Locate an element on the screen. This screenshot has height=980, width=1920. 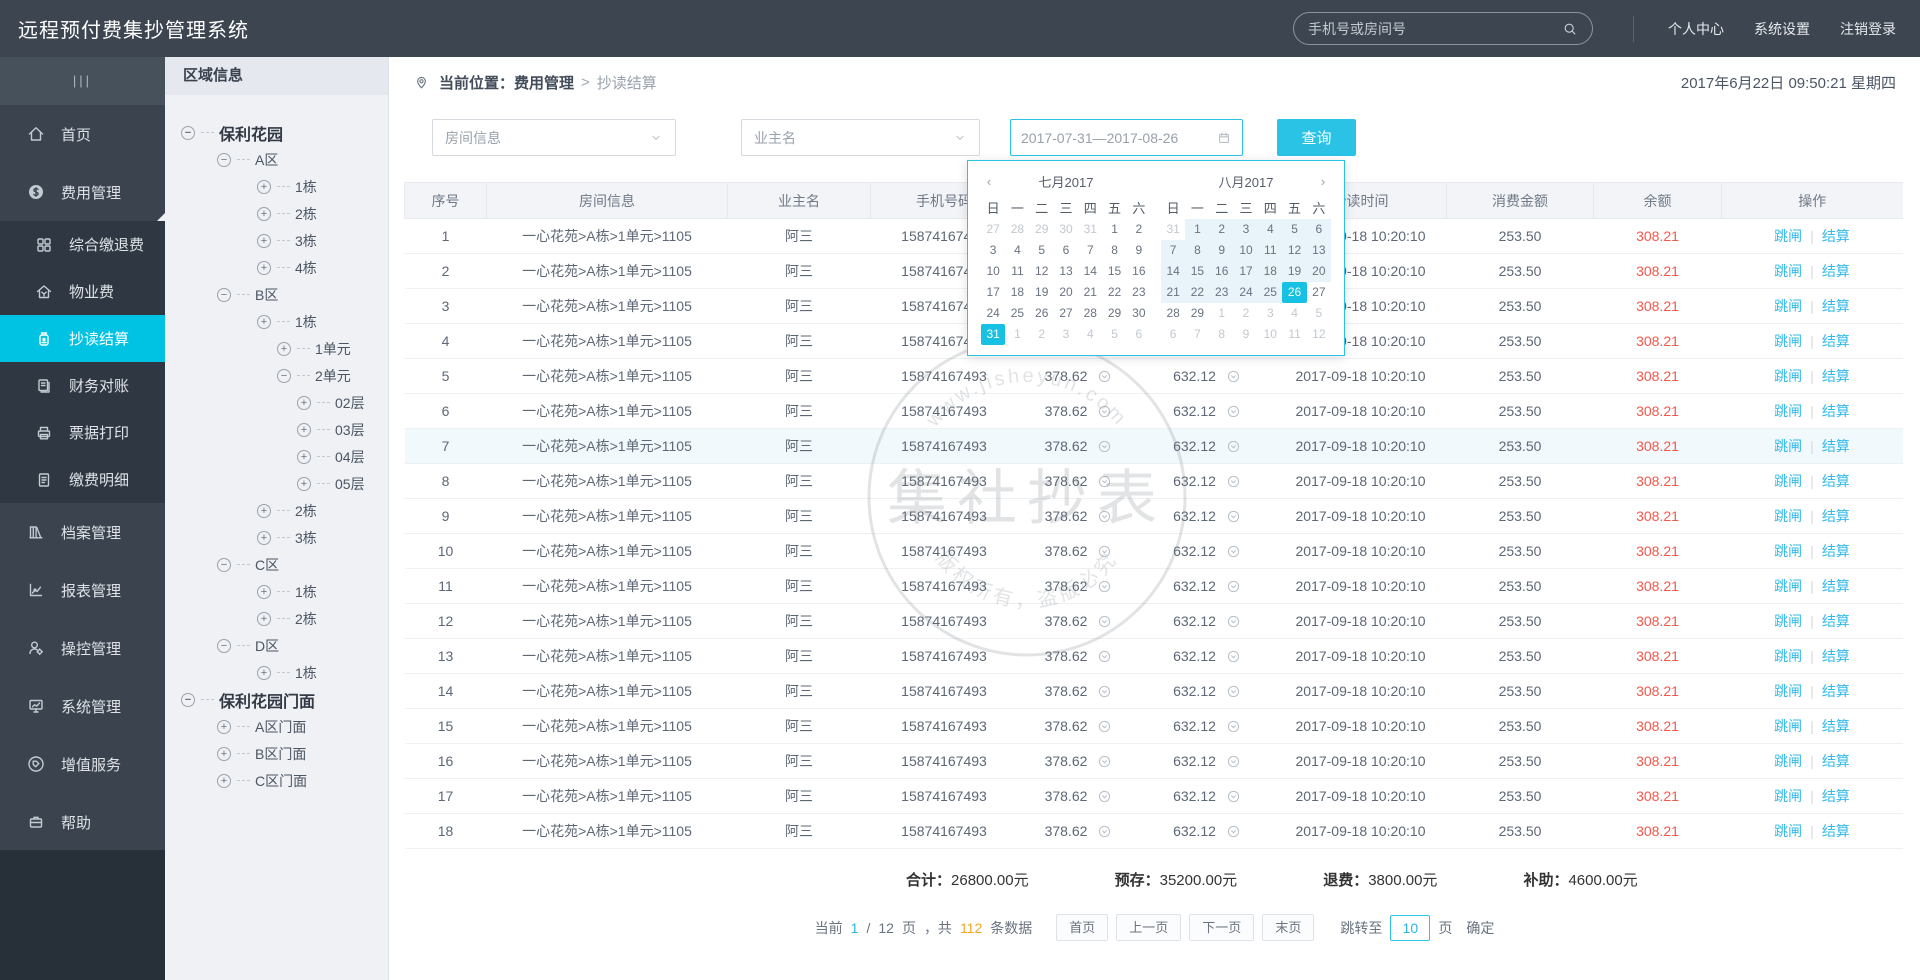
calendar-day: 20 is located at coordinates (1066, 292).